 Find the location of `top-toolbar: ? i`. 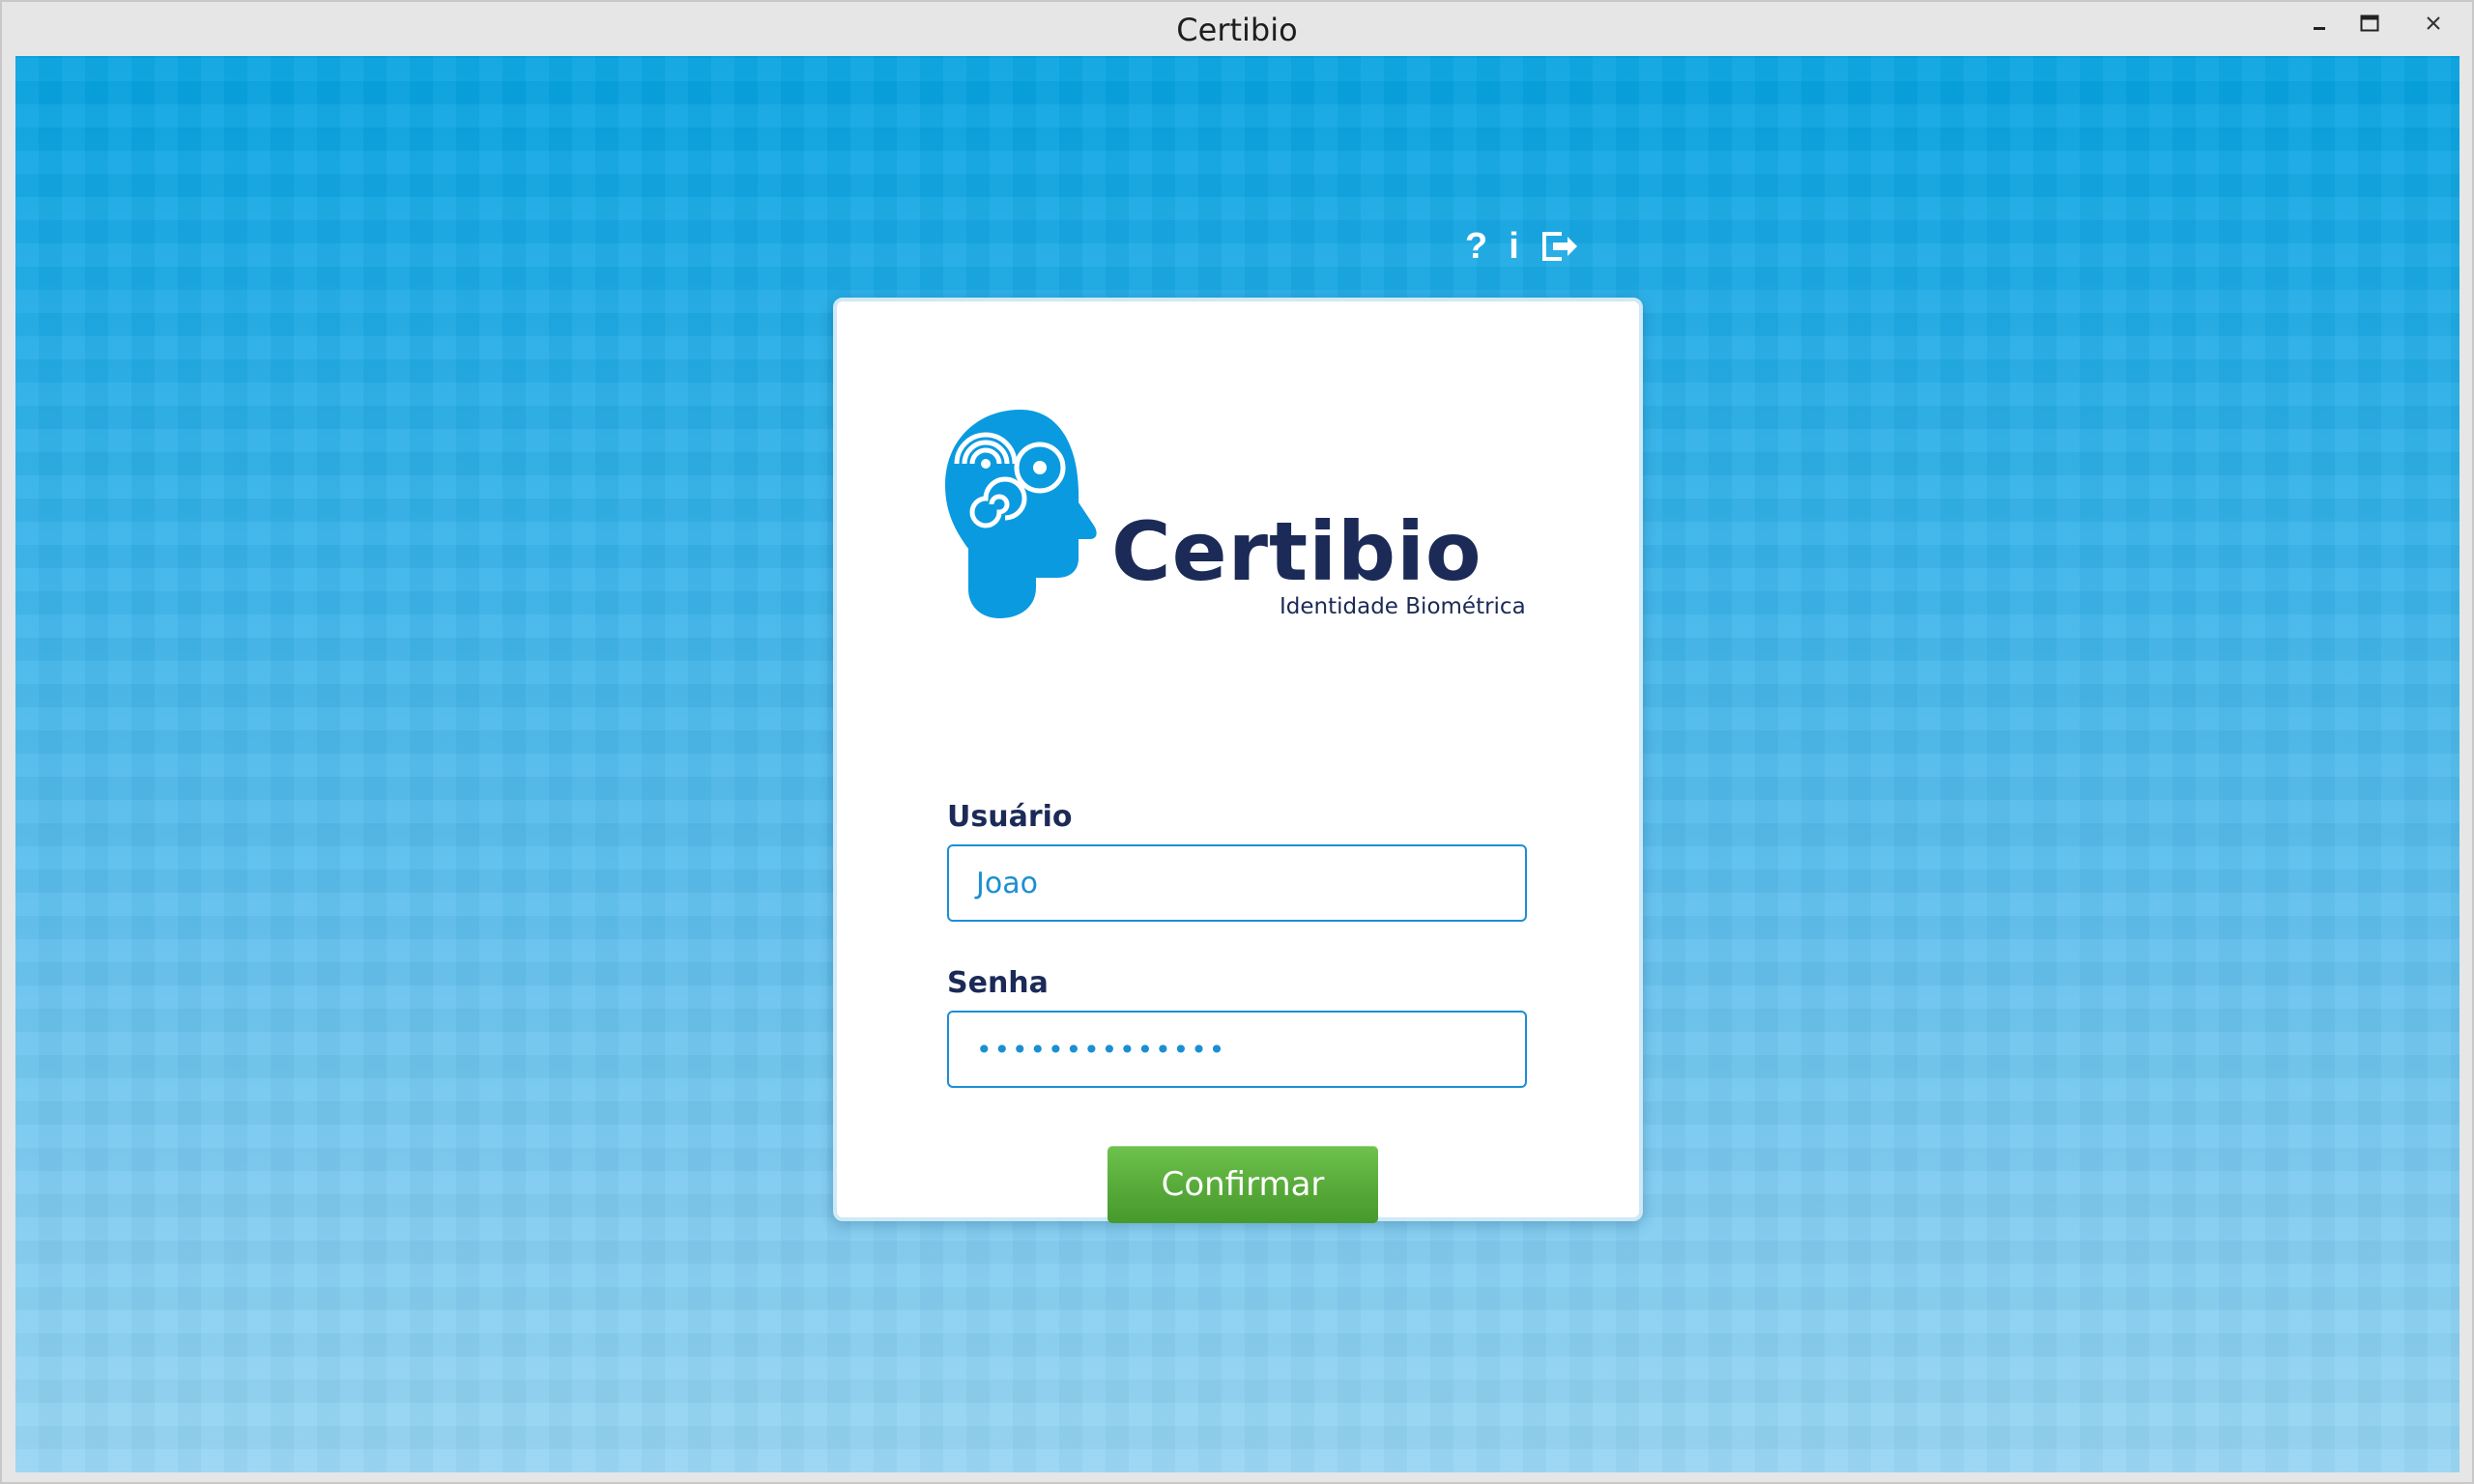

top-toolbar: ? i is located at coordinates (1522, 247).